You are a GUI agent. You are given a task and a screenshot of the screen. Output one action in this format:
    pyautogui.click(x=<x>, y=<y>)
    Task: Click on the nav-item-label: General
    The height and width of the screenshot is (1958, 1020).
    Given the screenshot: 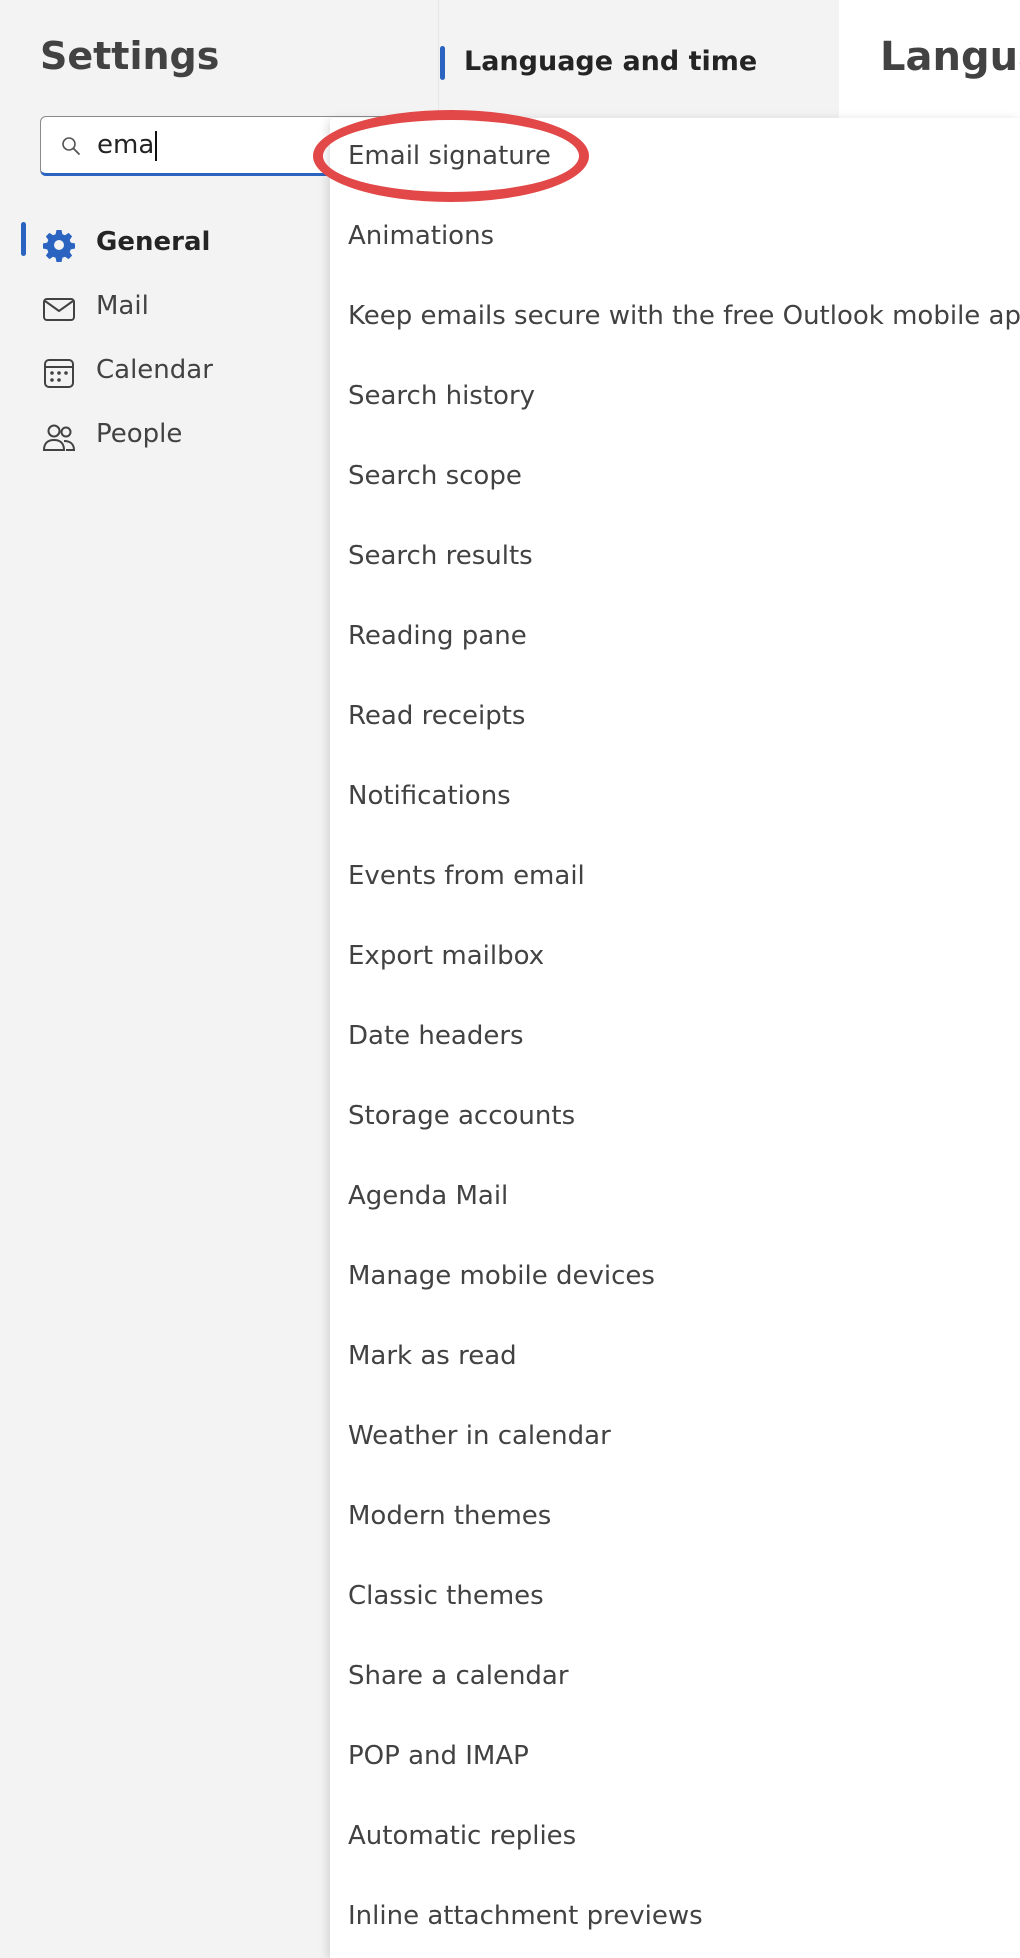 What is the action you would take?
    pyautogui.click(x=153, y=242)
    